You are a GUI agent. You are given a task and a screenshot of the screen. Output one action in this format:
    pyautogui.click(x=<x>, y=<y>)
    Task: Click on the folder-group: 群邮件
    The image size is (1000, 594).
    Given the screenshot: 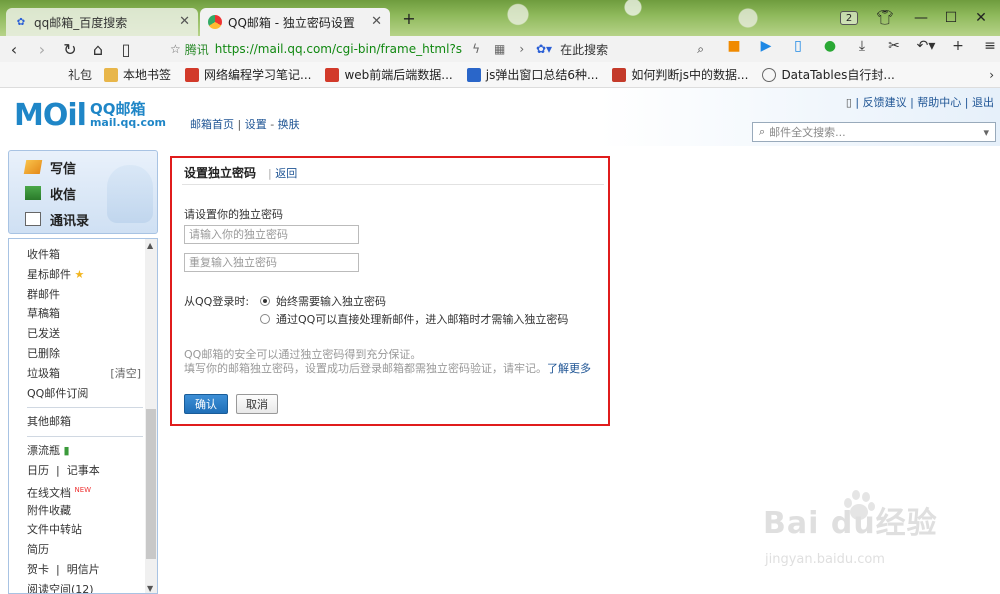 What is the action you would take?
    pyautogui.click(x=83, y=295)
    